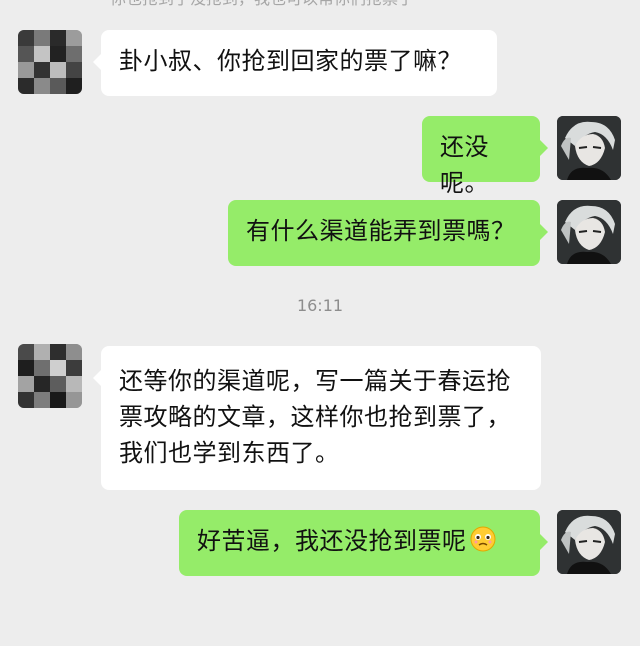 The width and height of the screenshot is (640, 646). Describe the element at coordinates (464, 165) in the screenshot. I see `message-text: 还没呢。` at that location.